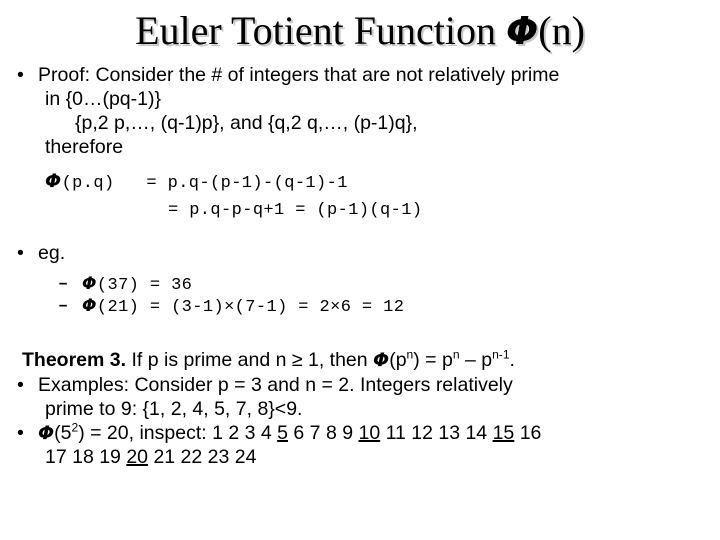 This screenshot has width=720, height=540. Describe the element at coordinates (247, 183) in the screenshot. I see `formula-rhs-1: = p.q-(p-1)-(q-1)-1` at that location.